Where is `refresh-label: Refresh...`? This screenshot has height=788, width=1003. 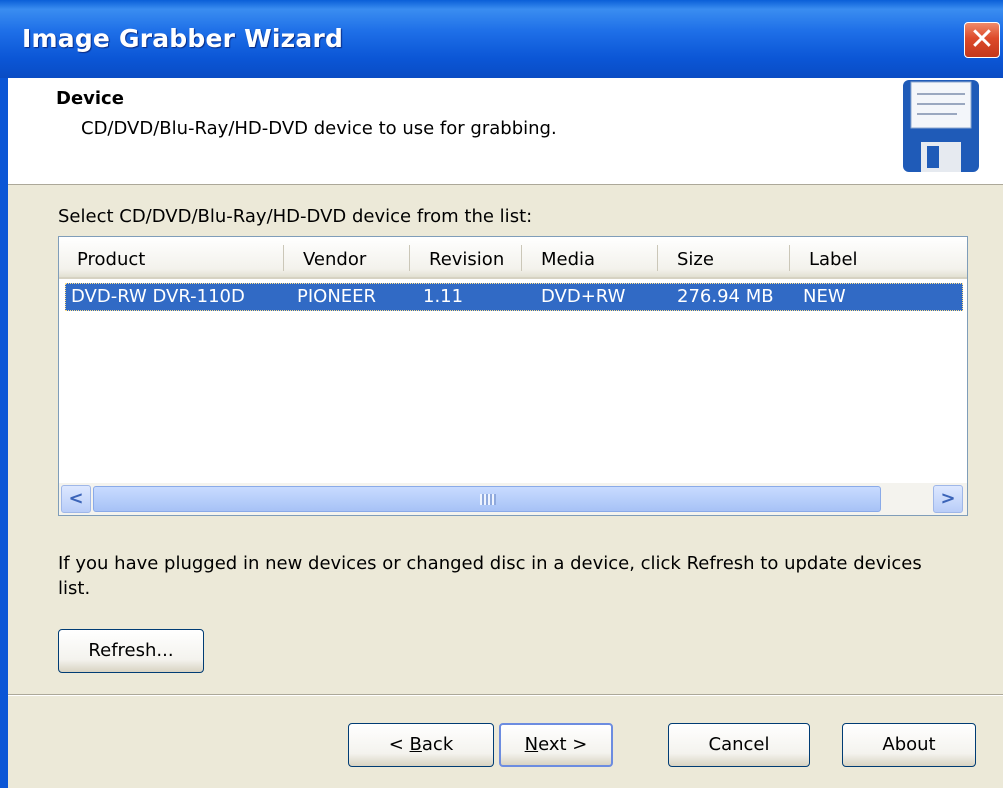 refresh-label: Refresh... is located at coordinates (131, 650).